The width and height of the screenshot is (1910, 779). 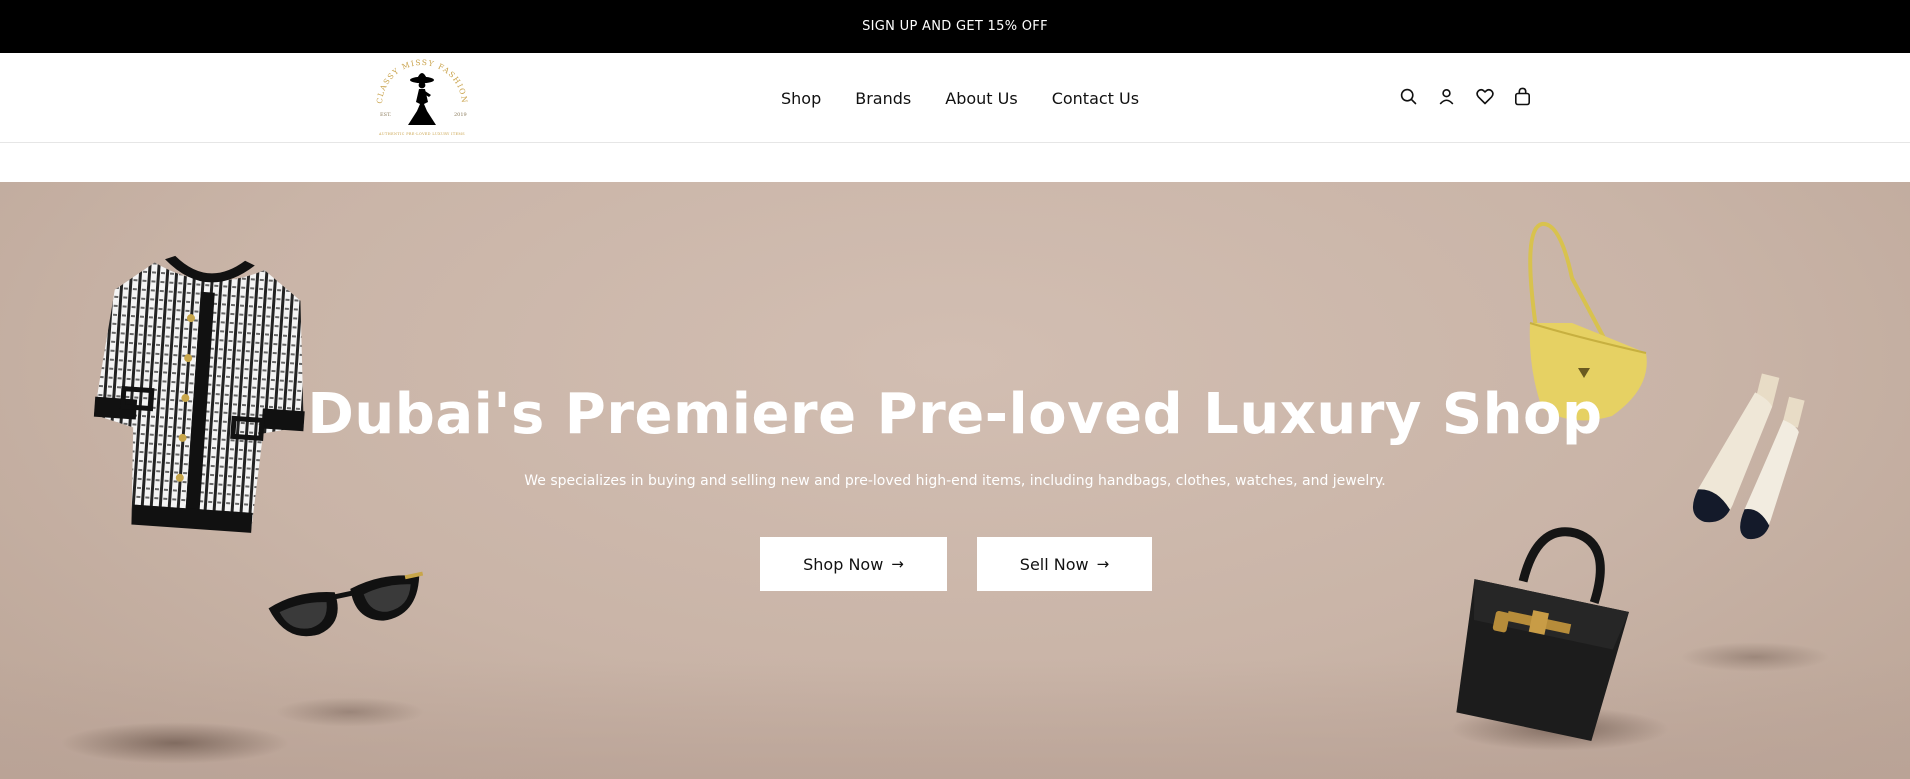 I want to click on sunglasses-shadow, so click(x=350, y=712).